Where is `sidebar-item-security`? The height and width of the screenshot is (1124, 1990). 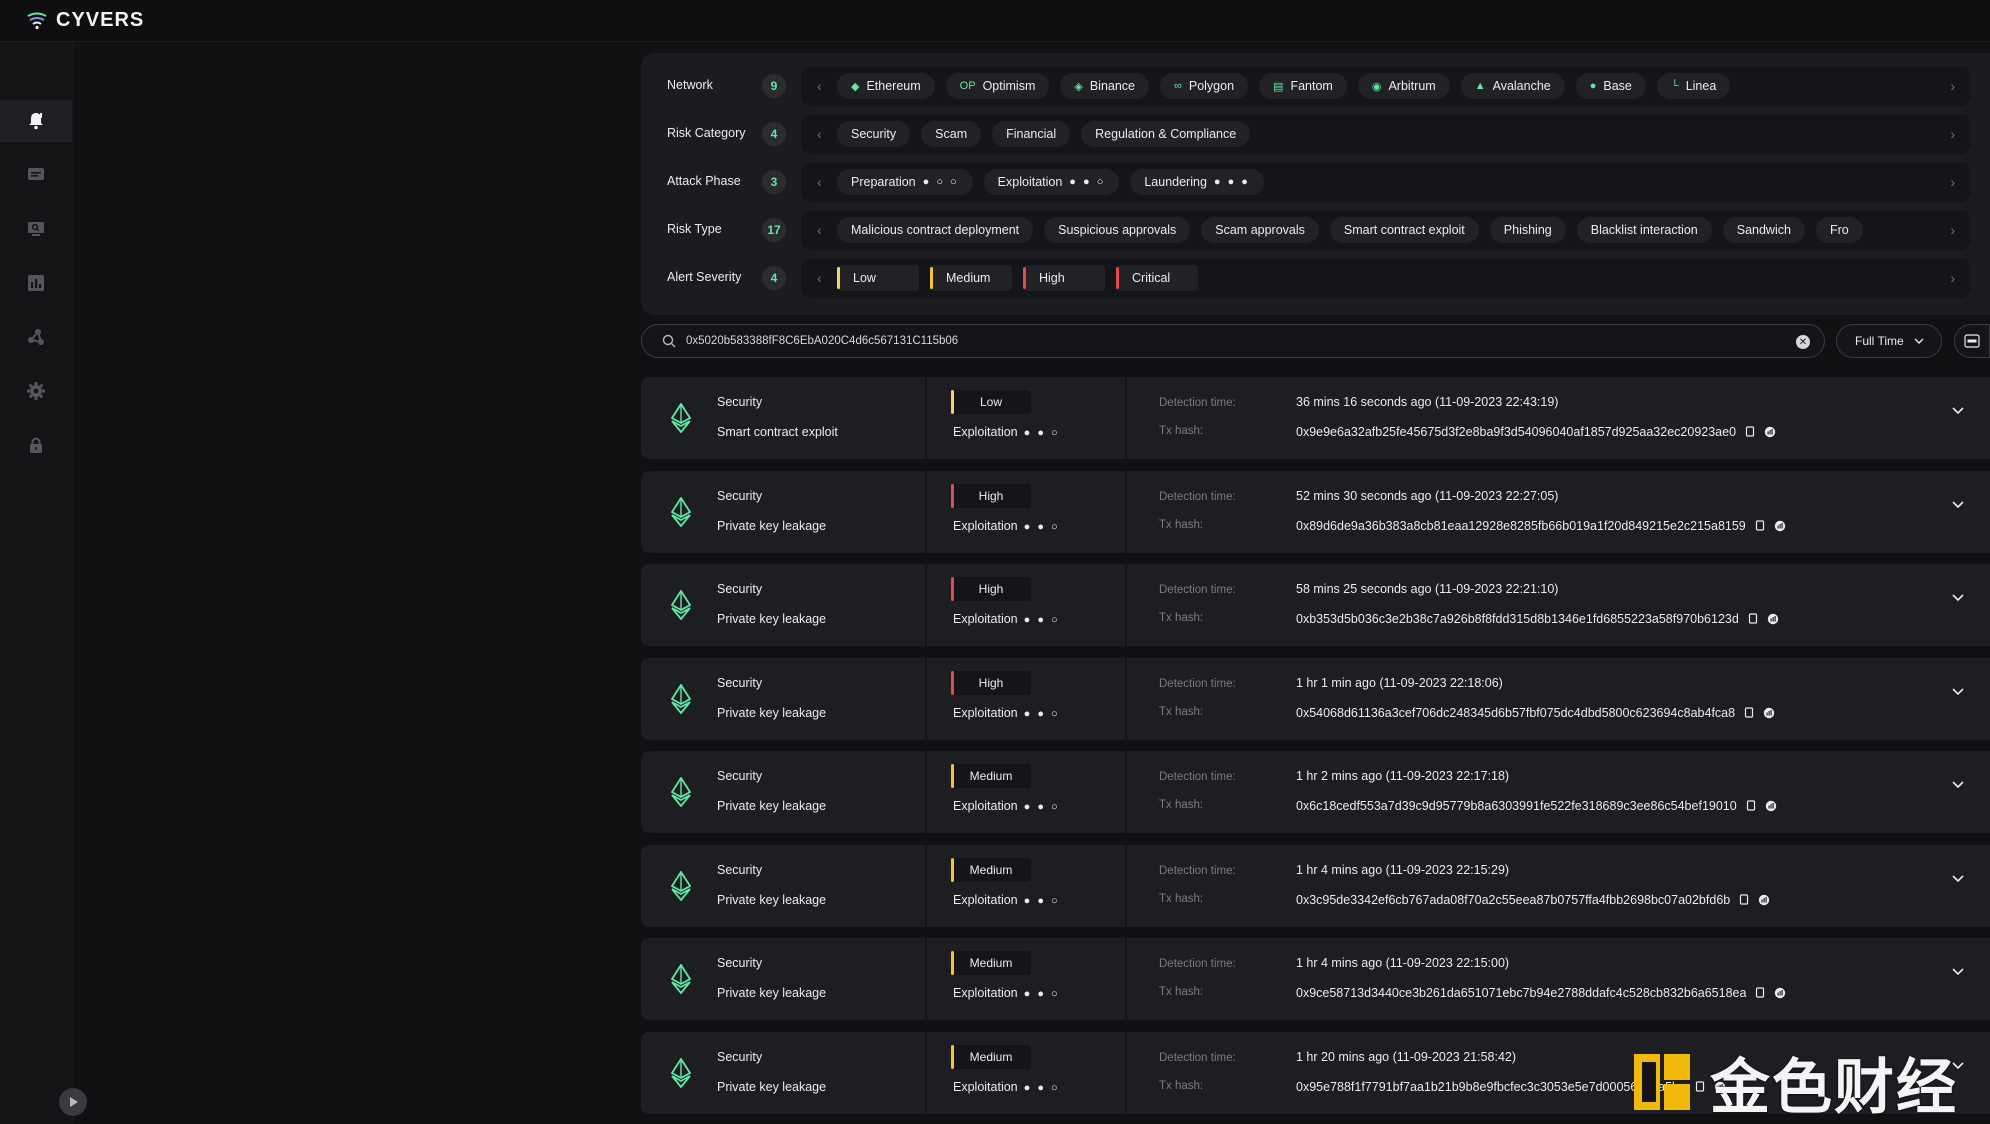 sidebar-item-security is located at coordinates (36, 445).